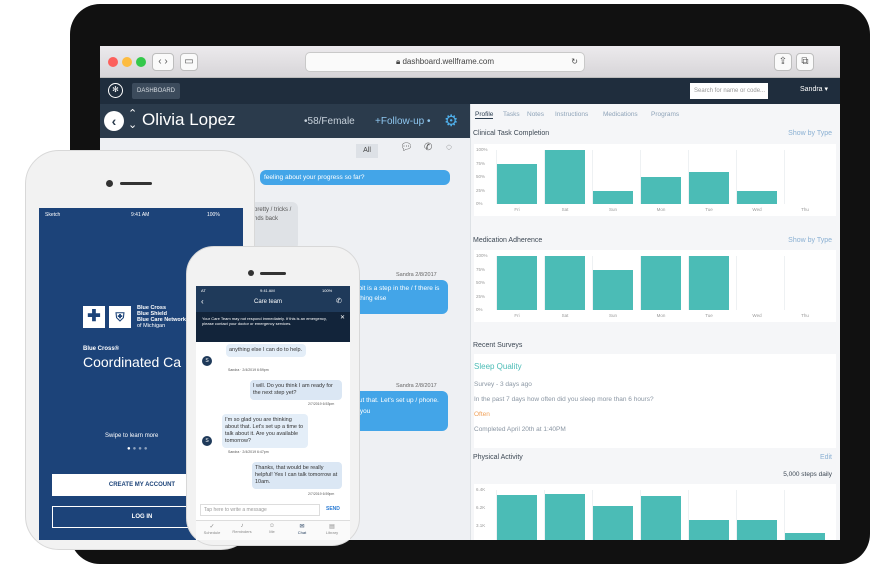 The height and width of the screenshot is (564, 874). What do you see at coordinates (508, 240) in the screenshot?
I see `section-title: Medication Adherence` at bounding box center [508, 240].